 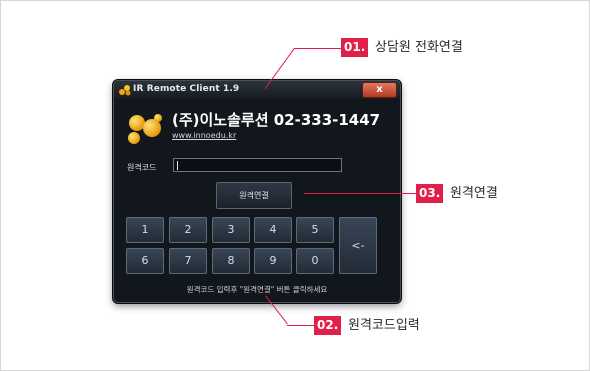 What do you see at coordinates (204, 135) in the screenshot?
I see `website-link: www.innoedu.kr` at bounding box center [204, 135].